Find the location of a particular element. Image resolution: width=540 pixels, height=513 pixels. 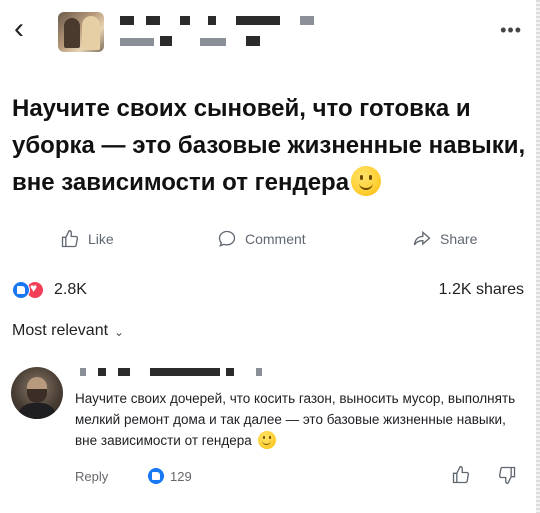

shares-count: 1.2K shares is located at coordinates (481, 290).